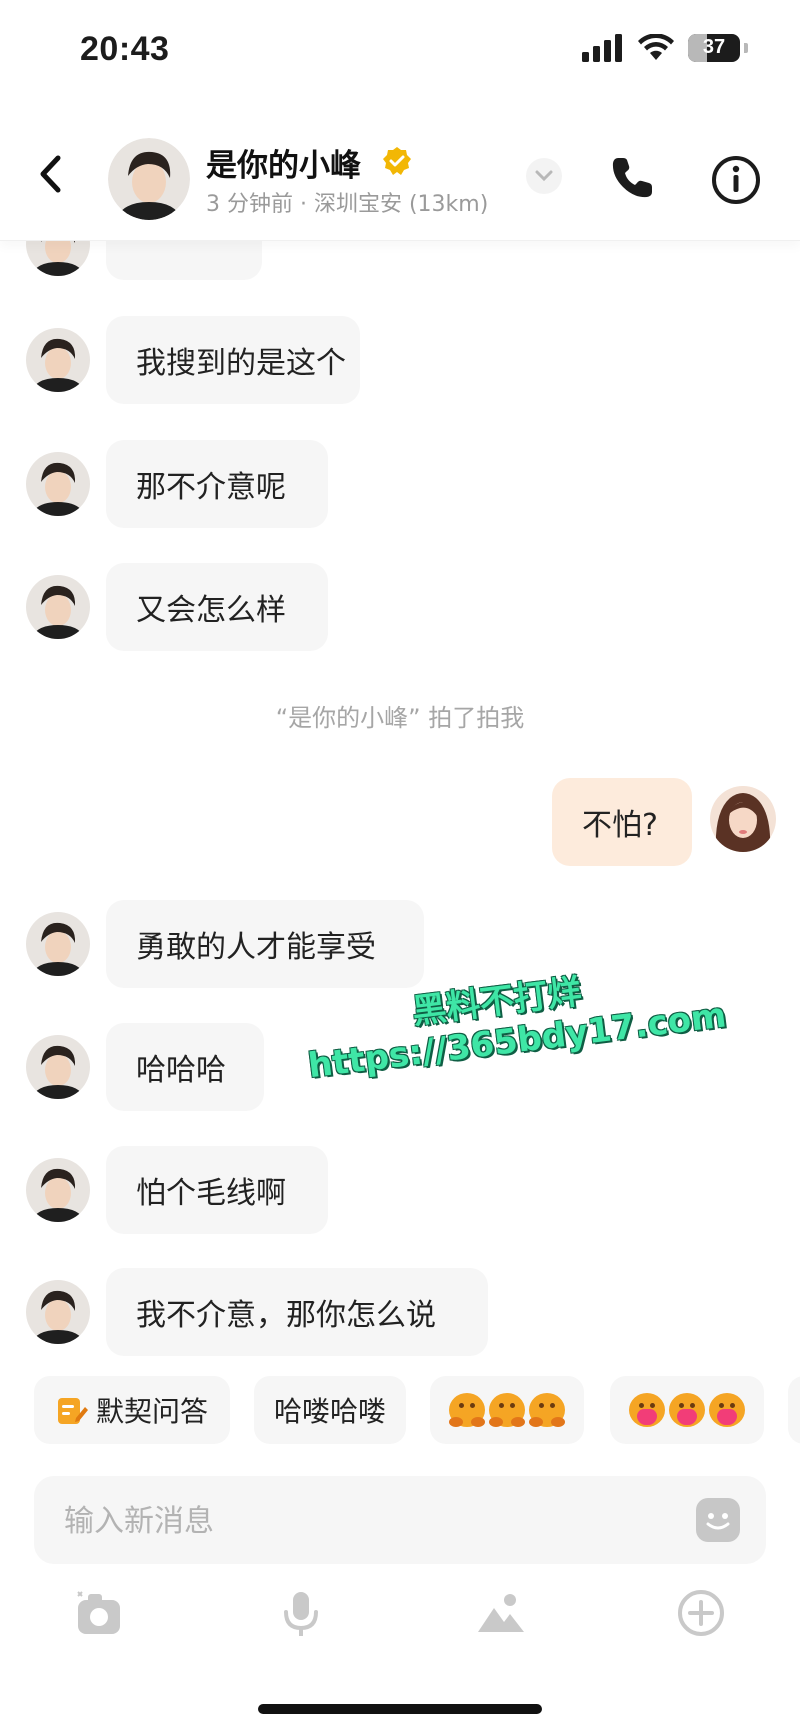 The image size is (800, 1732). What do you see at coordinates (149, 179) in the screenshot?
I see `contact-avatar` at bounding box center [149, 179].